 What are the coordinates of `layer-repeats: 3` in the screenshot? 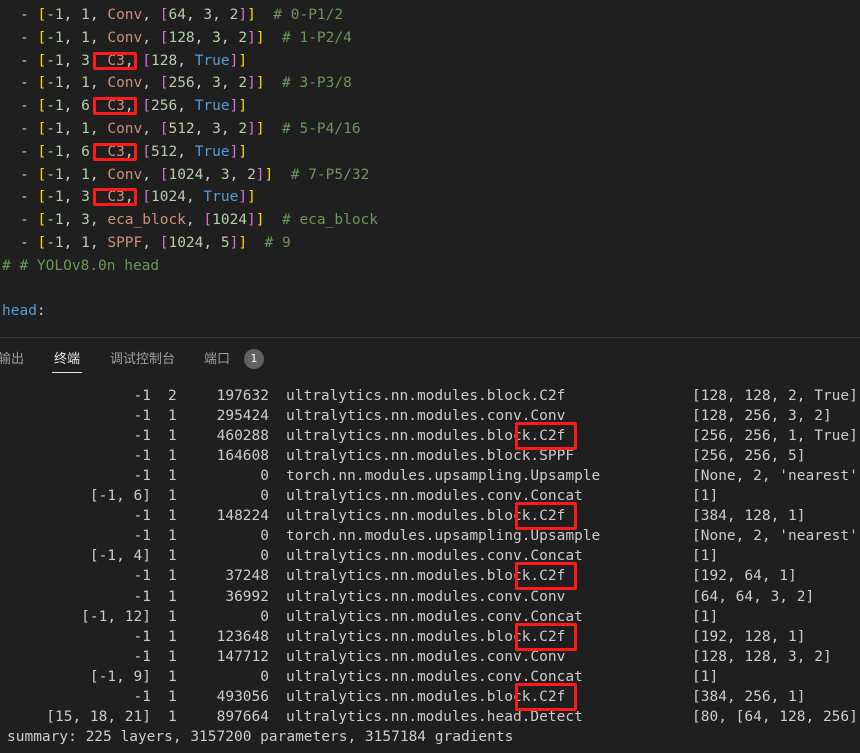 It's located at (85, 60).